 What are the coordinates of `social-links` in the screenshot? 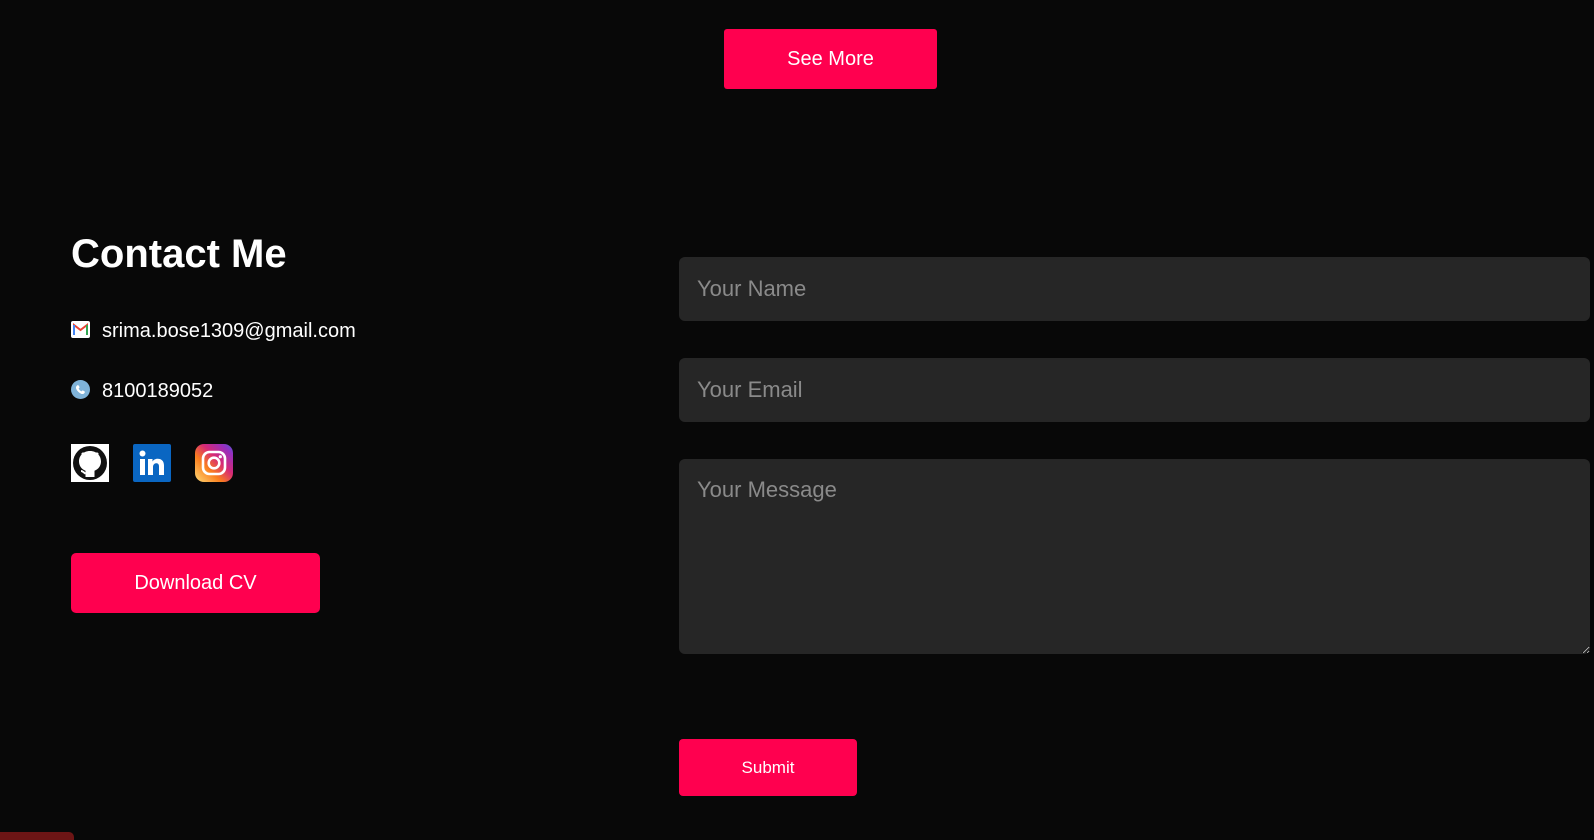 It's located at (164, 463).